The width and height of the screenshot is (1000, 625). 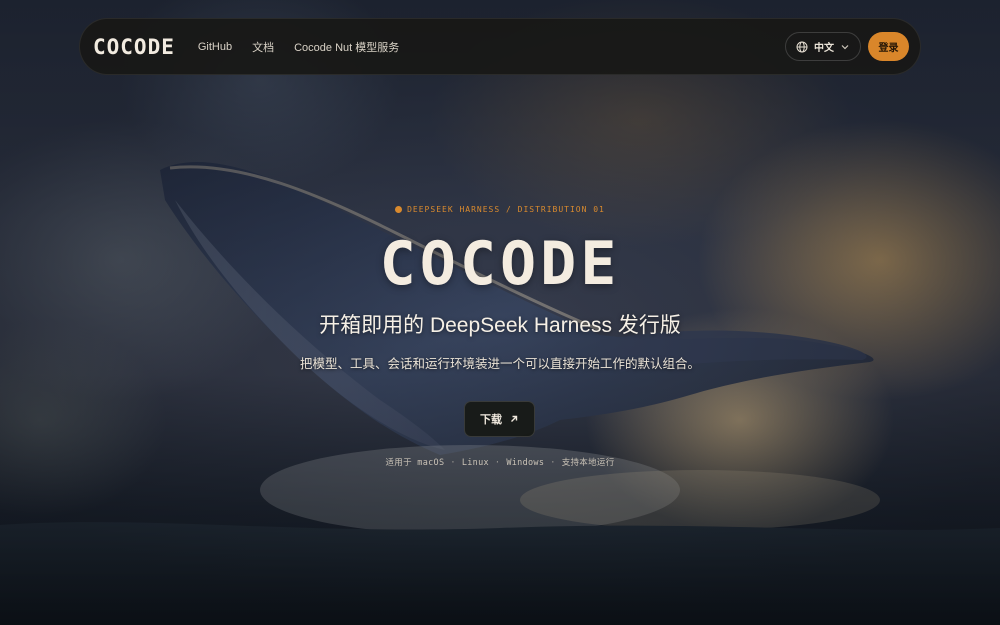 I want to click on download-button: 下载, so click(x=499, y=419).